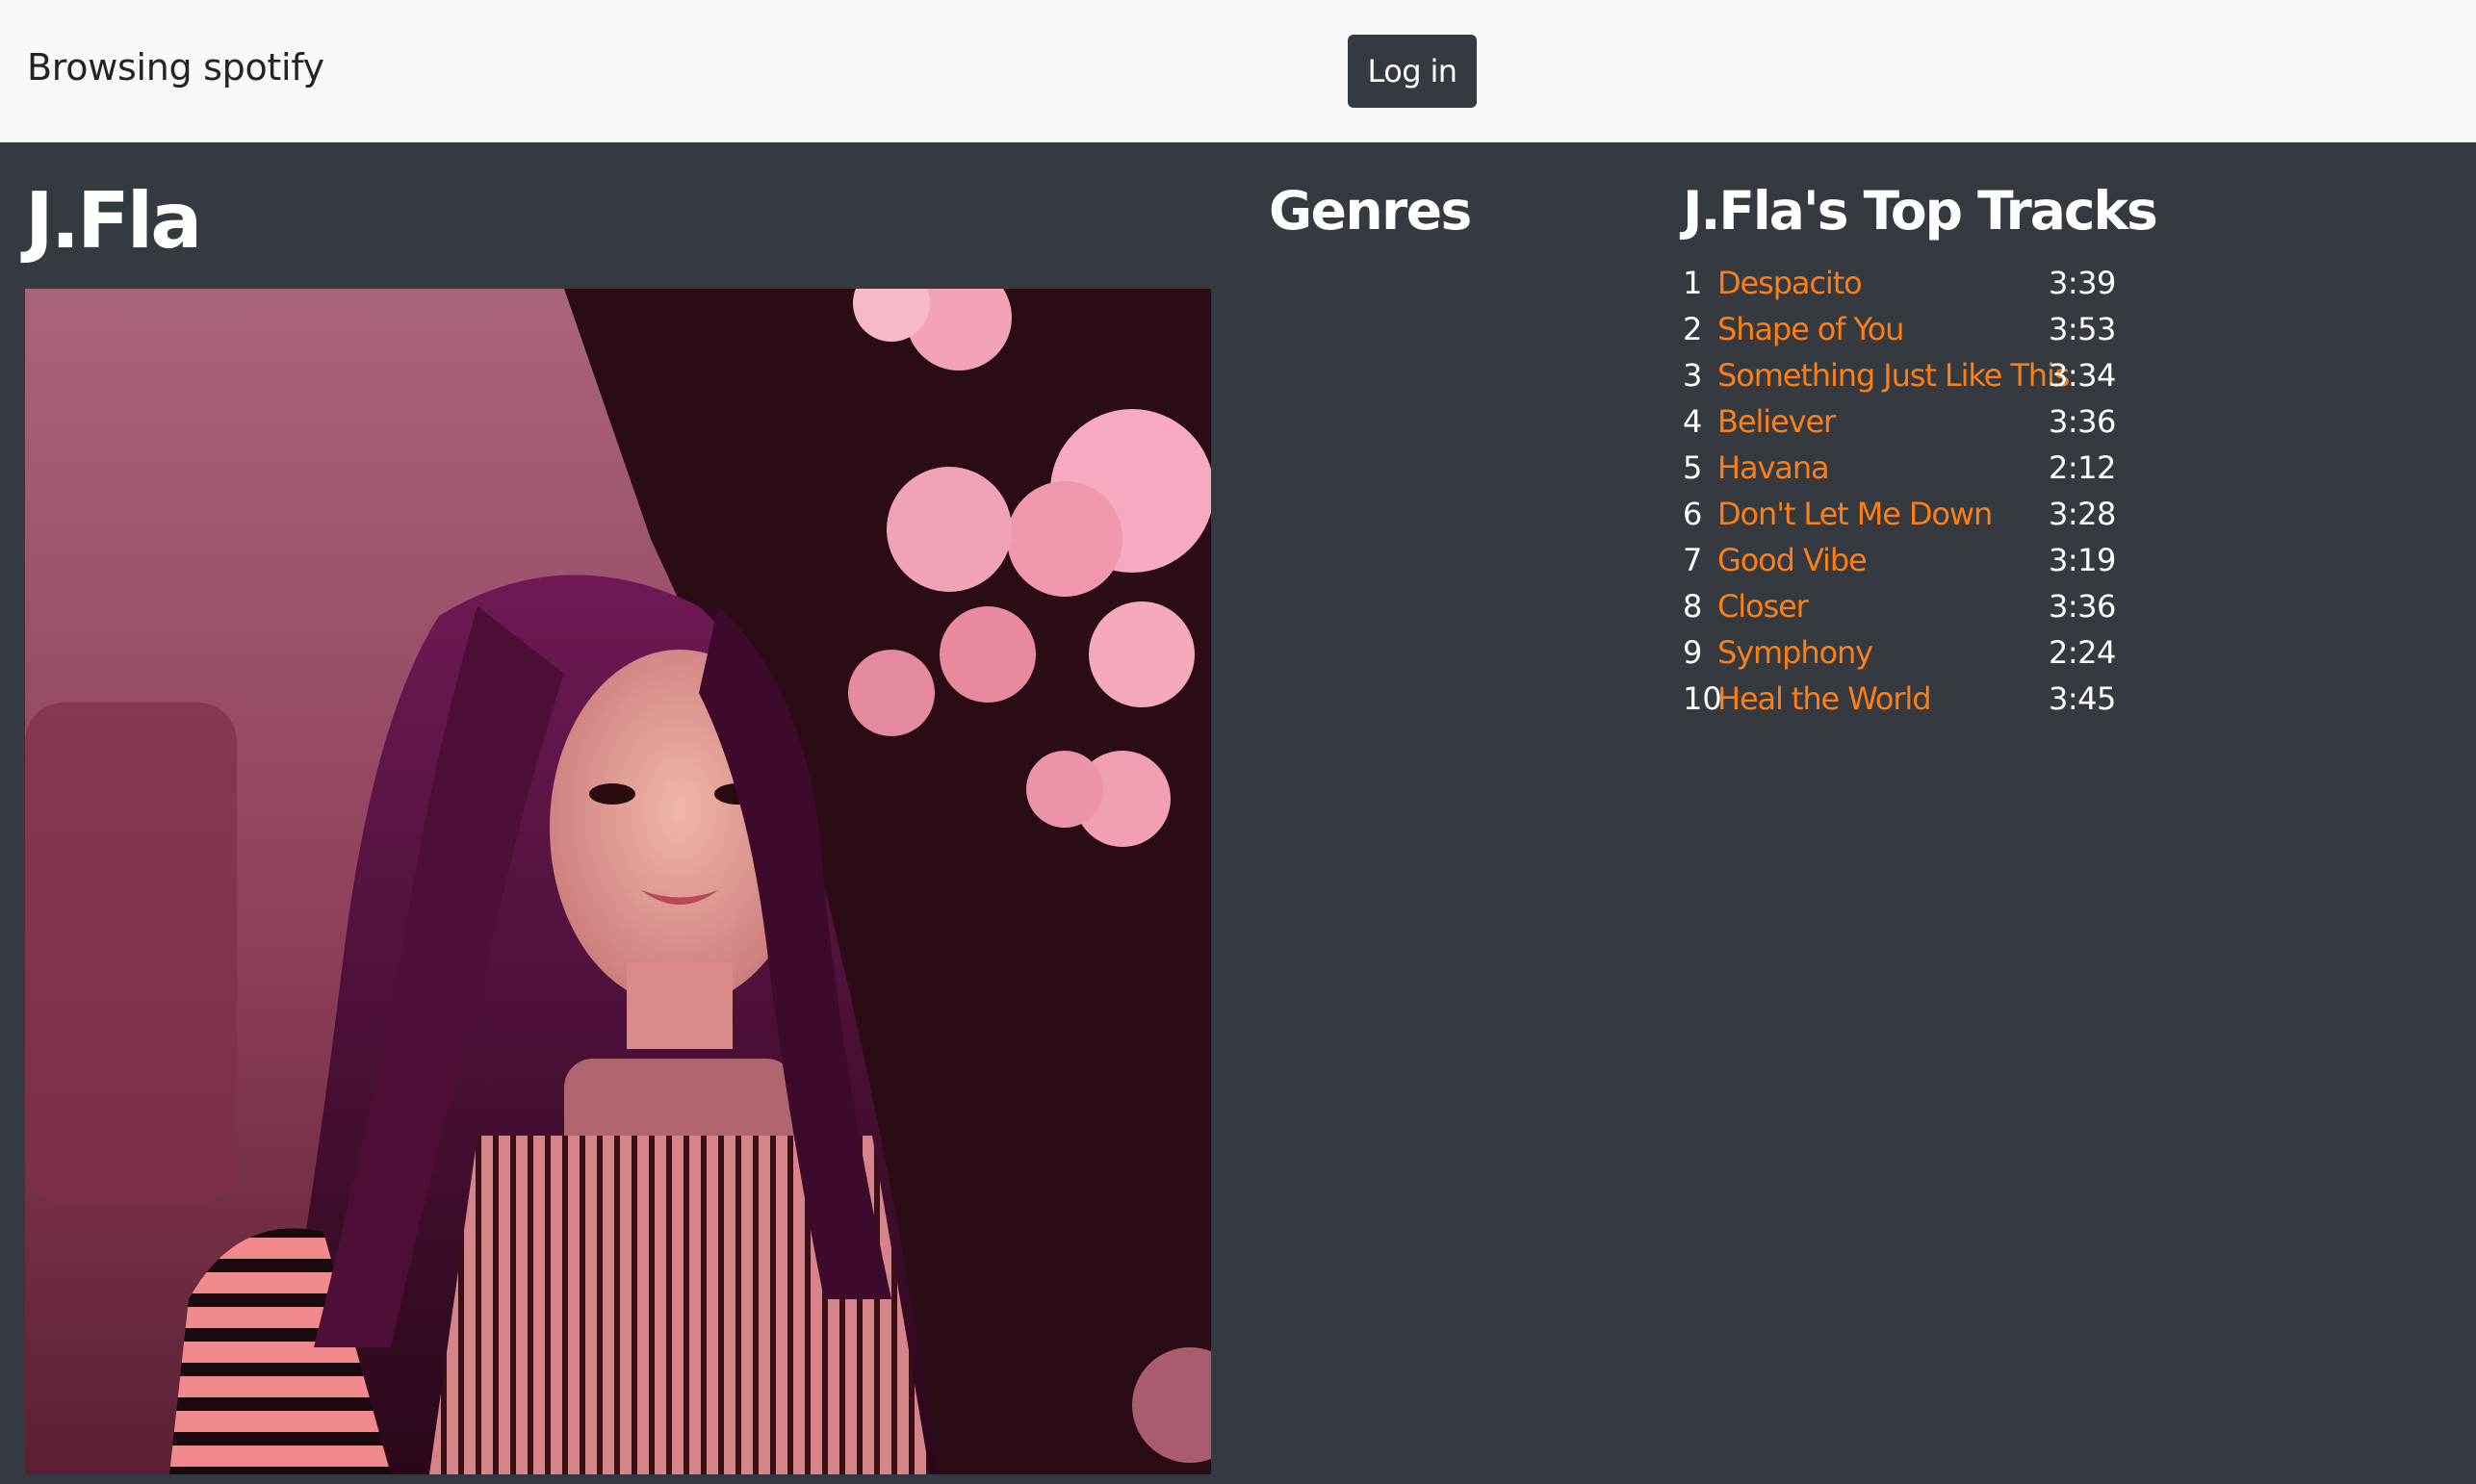  I want to click on track-row: 9 Symphony 2:24, so click(1904, 653).